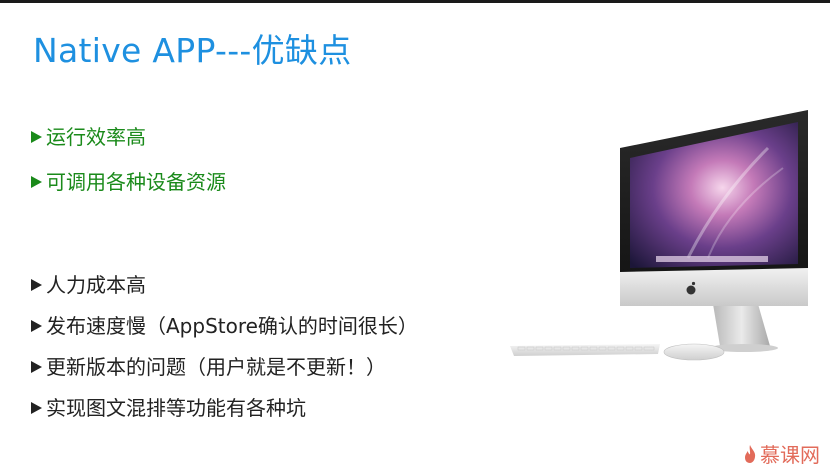 This screenshot has width=830, height=474. I want to click on cons-item-text: 实现图文混排等功能有各种坑, so click(176, 408).